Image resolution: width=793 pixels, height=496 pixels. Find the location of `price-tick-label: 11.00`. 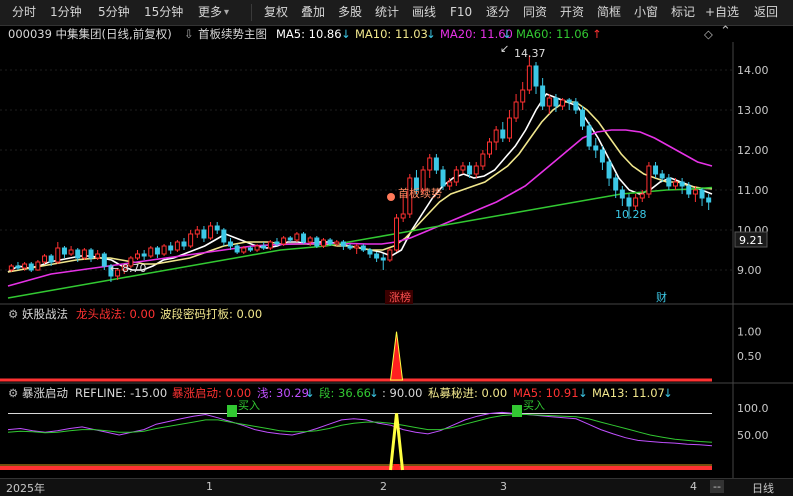

price-tick-label: 11.00 is located at coordinates (753, 190).